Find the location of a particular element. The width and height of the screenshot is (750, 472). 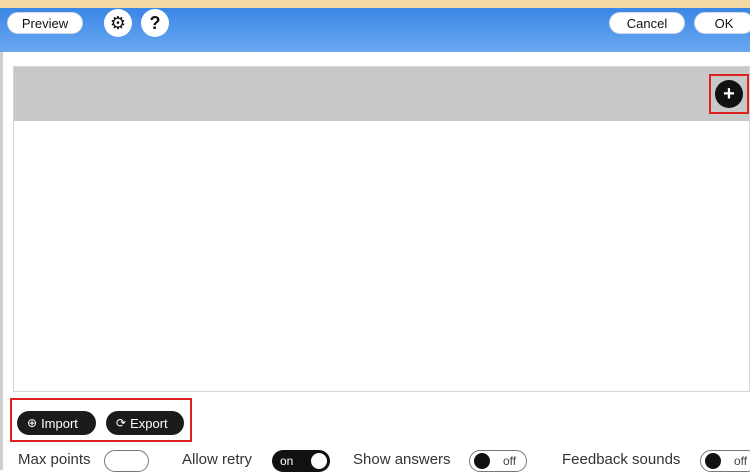

feedback-sounds-state: off is located at coordinates (741, 461).